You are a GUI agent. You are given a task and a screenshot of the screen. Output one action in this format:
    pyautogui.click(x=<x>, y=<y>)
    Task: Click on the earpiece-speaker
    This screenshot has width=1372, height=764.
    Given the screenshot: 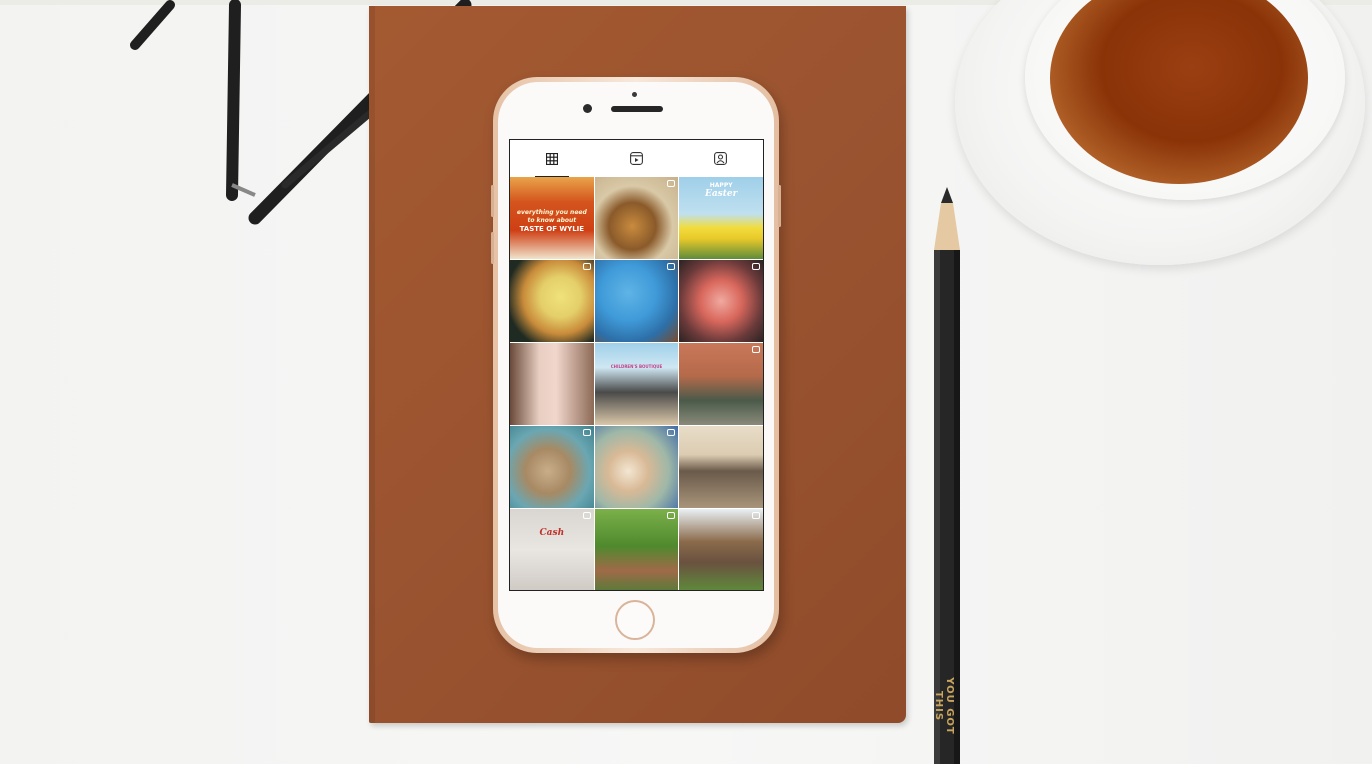 What is the action you would take?
    pyautogui.click(x=637, y=109)
    